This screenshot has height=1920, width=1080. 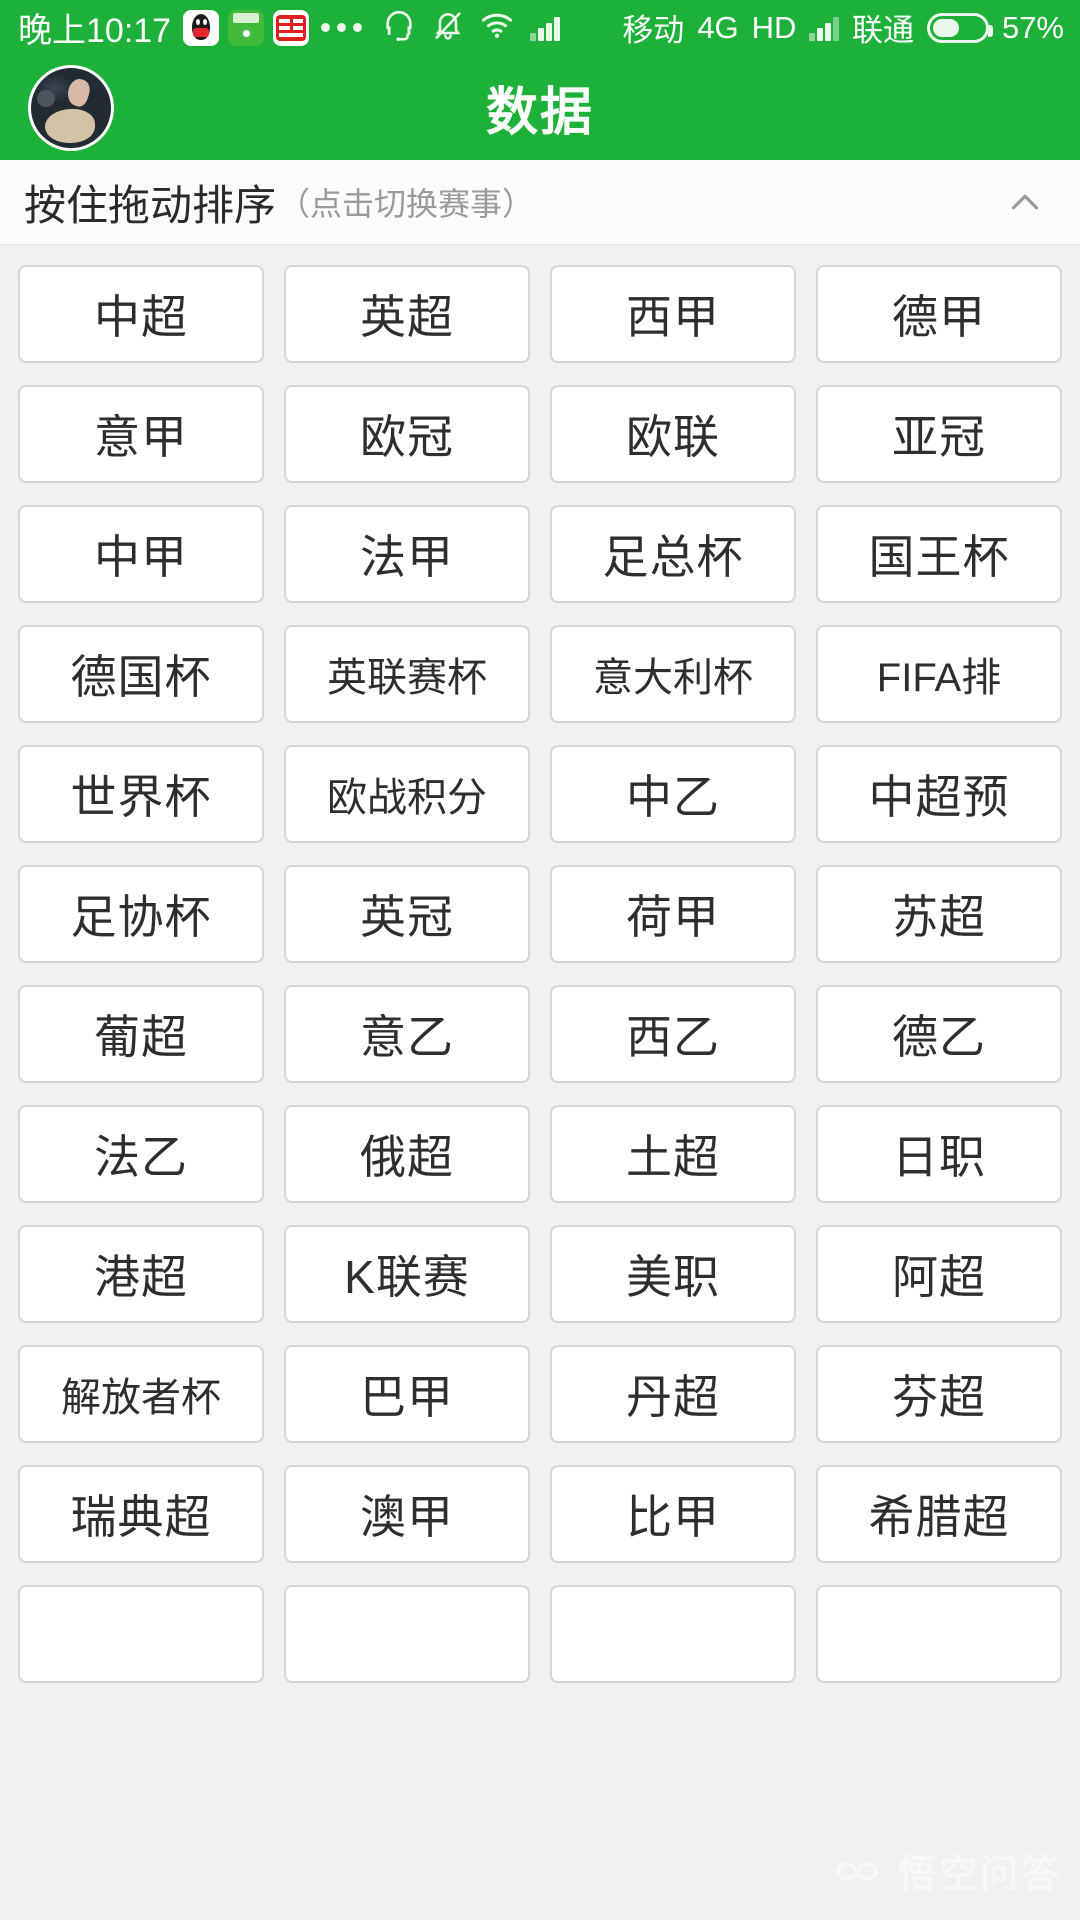 I want to click on status-right-cluster: 移动 4G HD 联通 57%, so click(x=843, y=27).